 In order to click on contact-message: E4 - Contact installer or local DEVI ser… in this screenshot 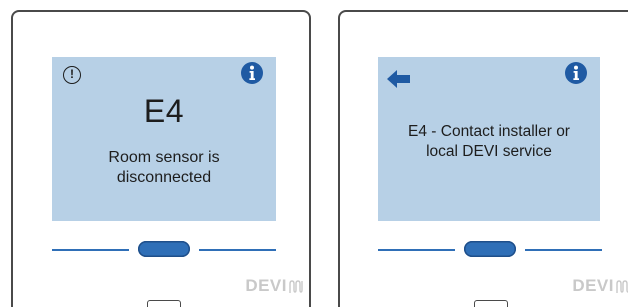, I will do `click(489, 142)`.